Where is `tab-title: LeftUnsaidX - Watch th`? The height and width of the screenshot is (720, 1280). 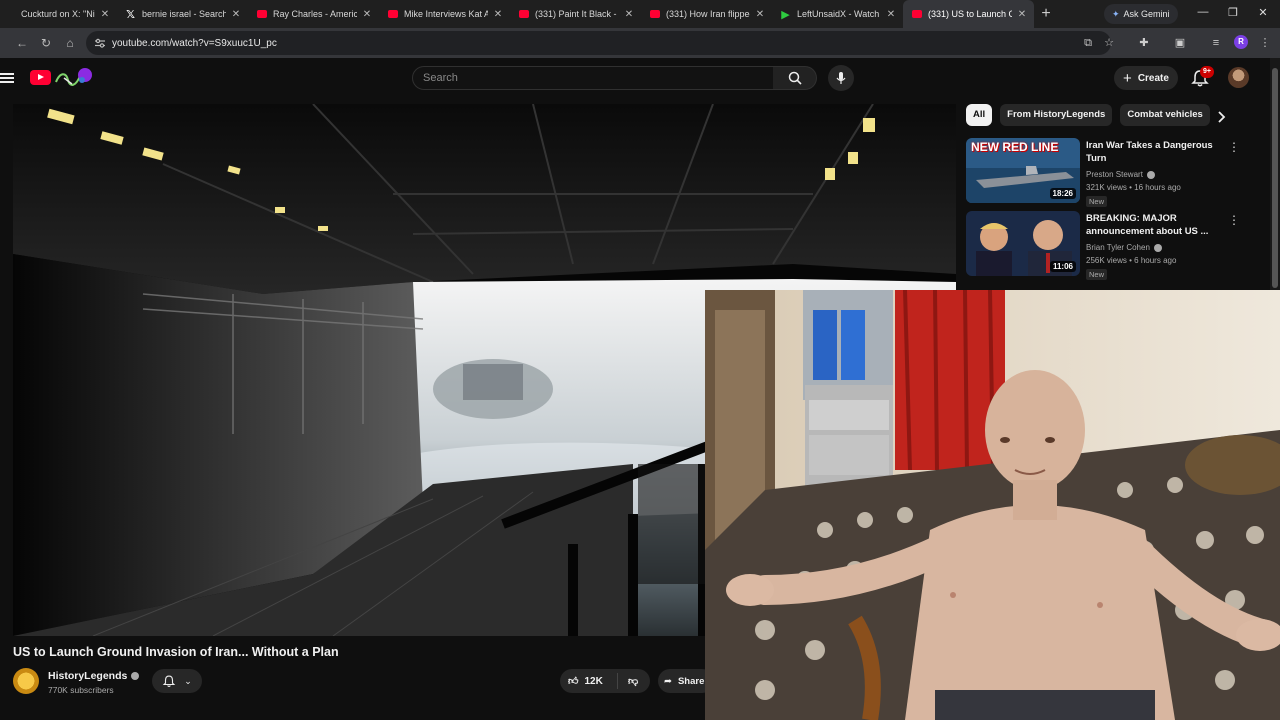 tab-title: LeftUnsaidX - Watch th is located at coordinates (839, 14).